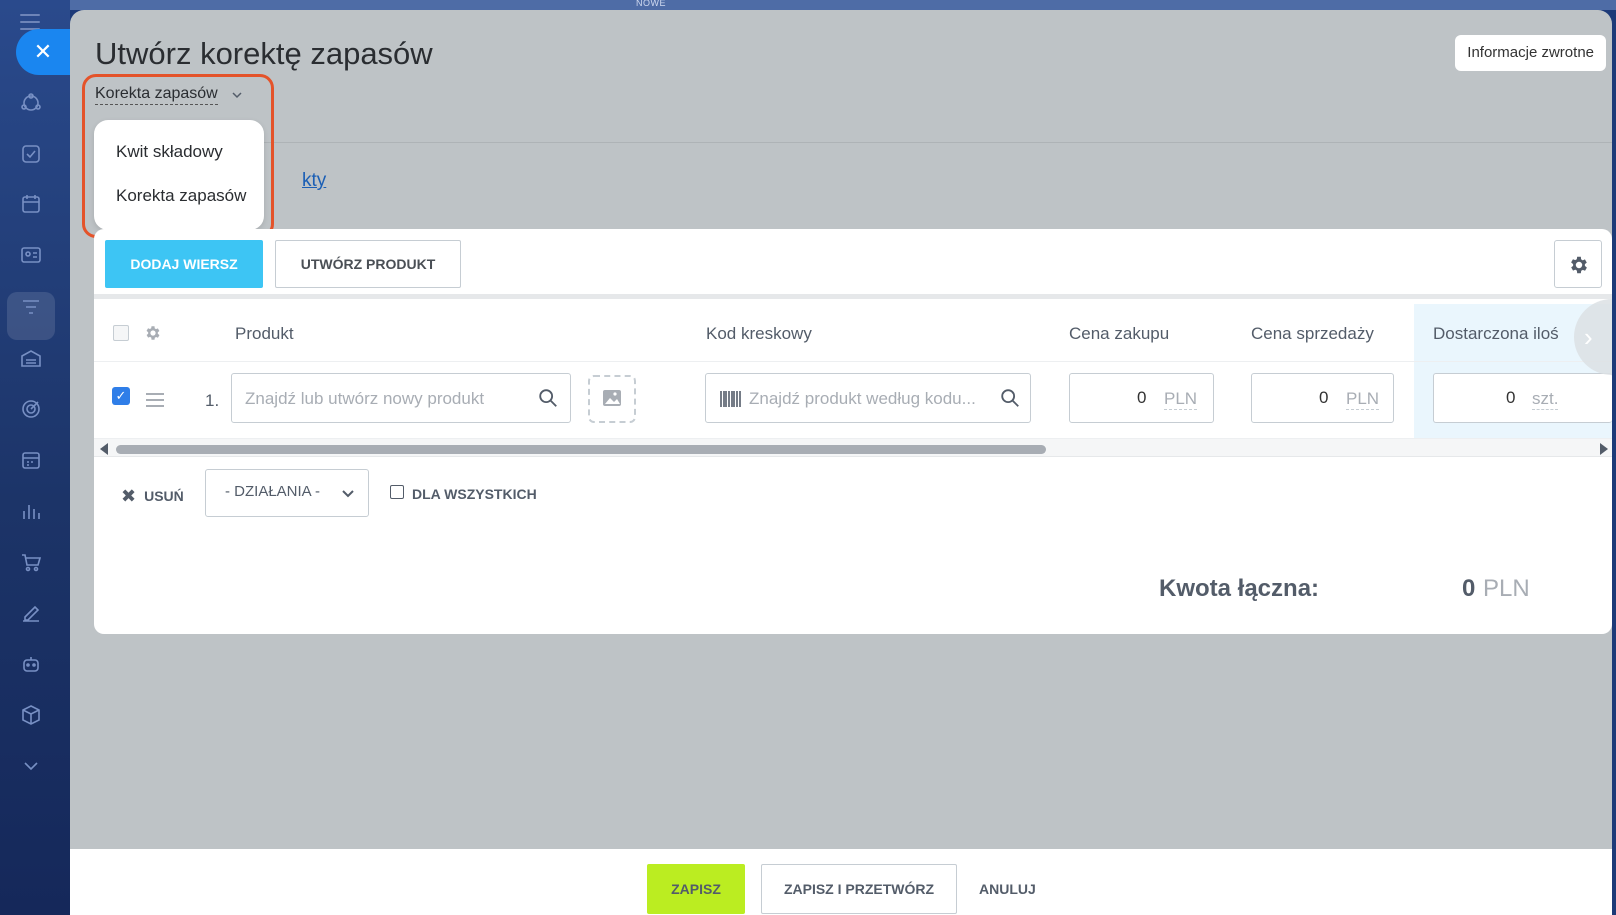 The image size is (1616, 915). I want to click on drag-handle-icon, so click(155, 400).